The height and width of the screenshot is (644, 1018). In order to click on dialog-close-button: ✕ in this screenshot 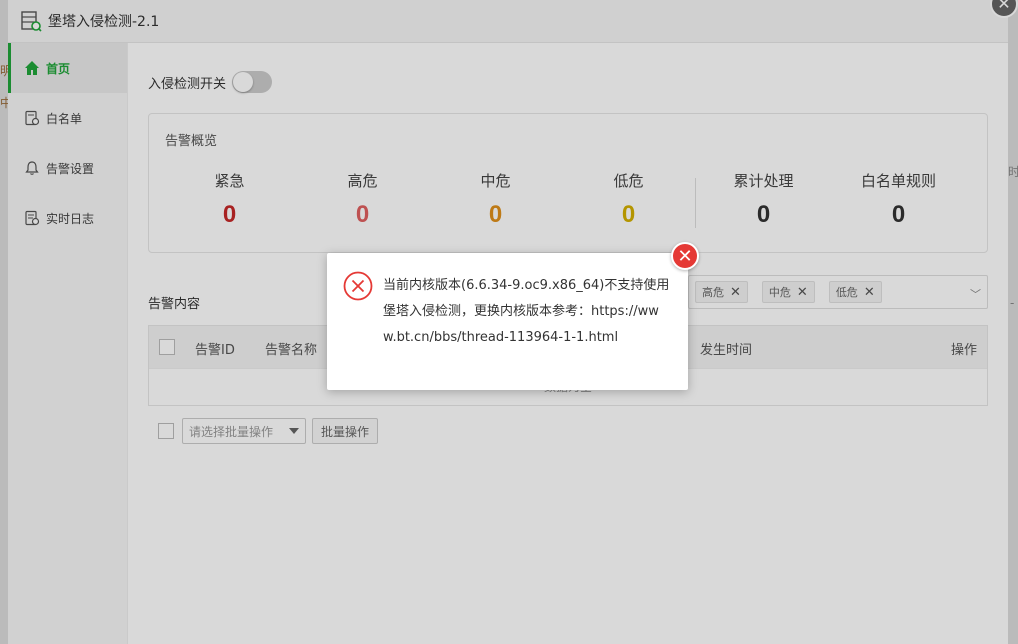, I will do `click(685, 256)`.